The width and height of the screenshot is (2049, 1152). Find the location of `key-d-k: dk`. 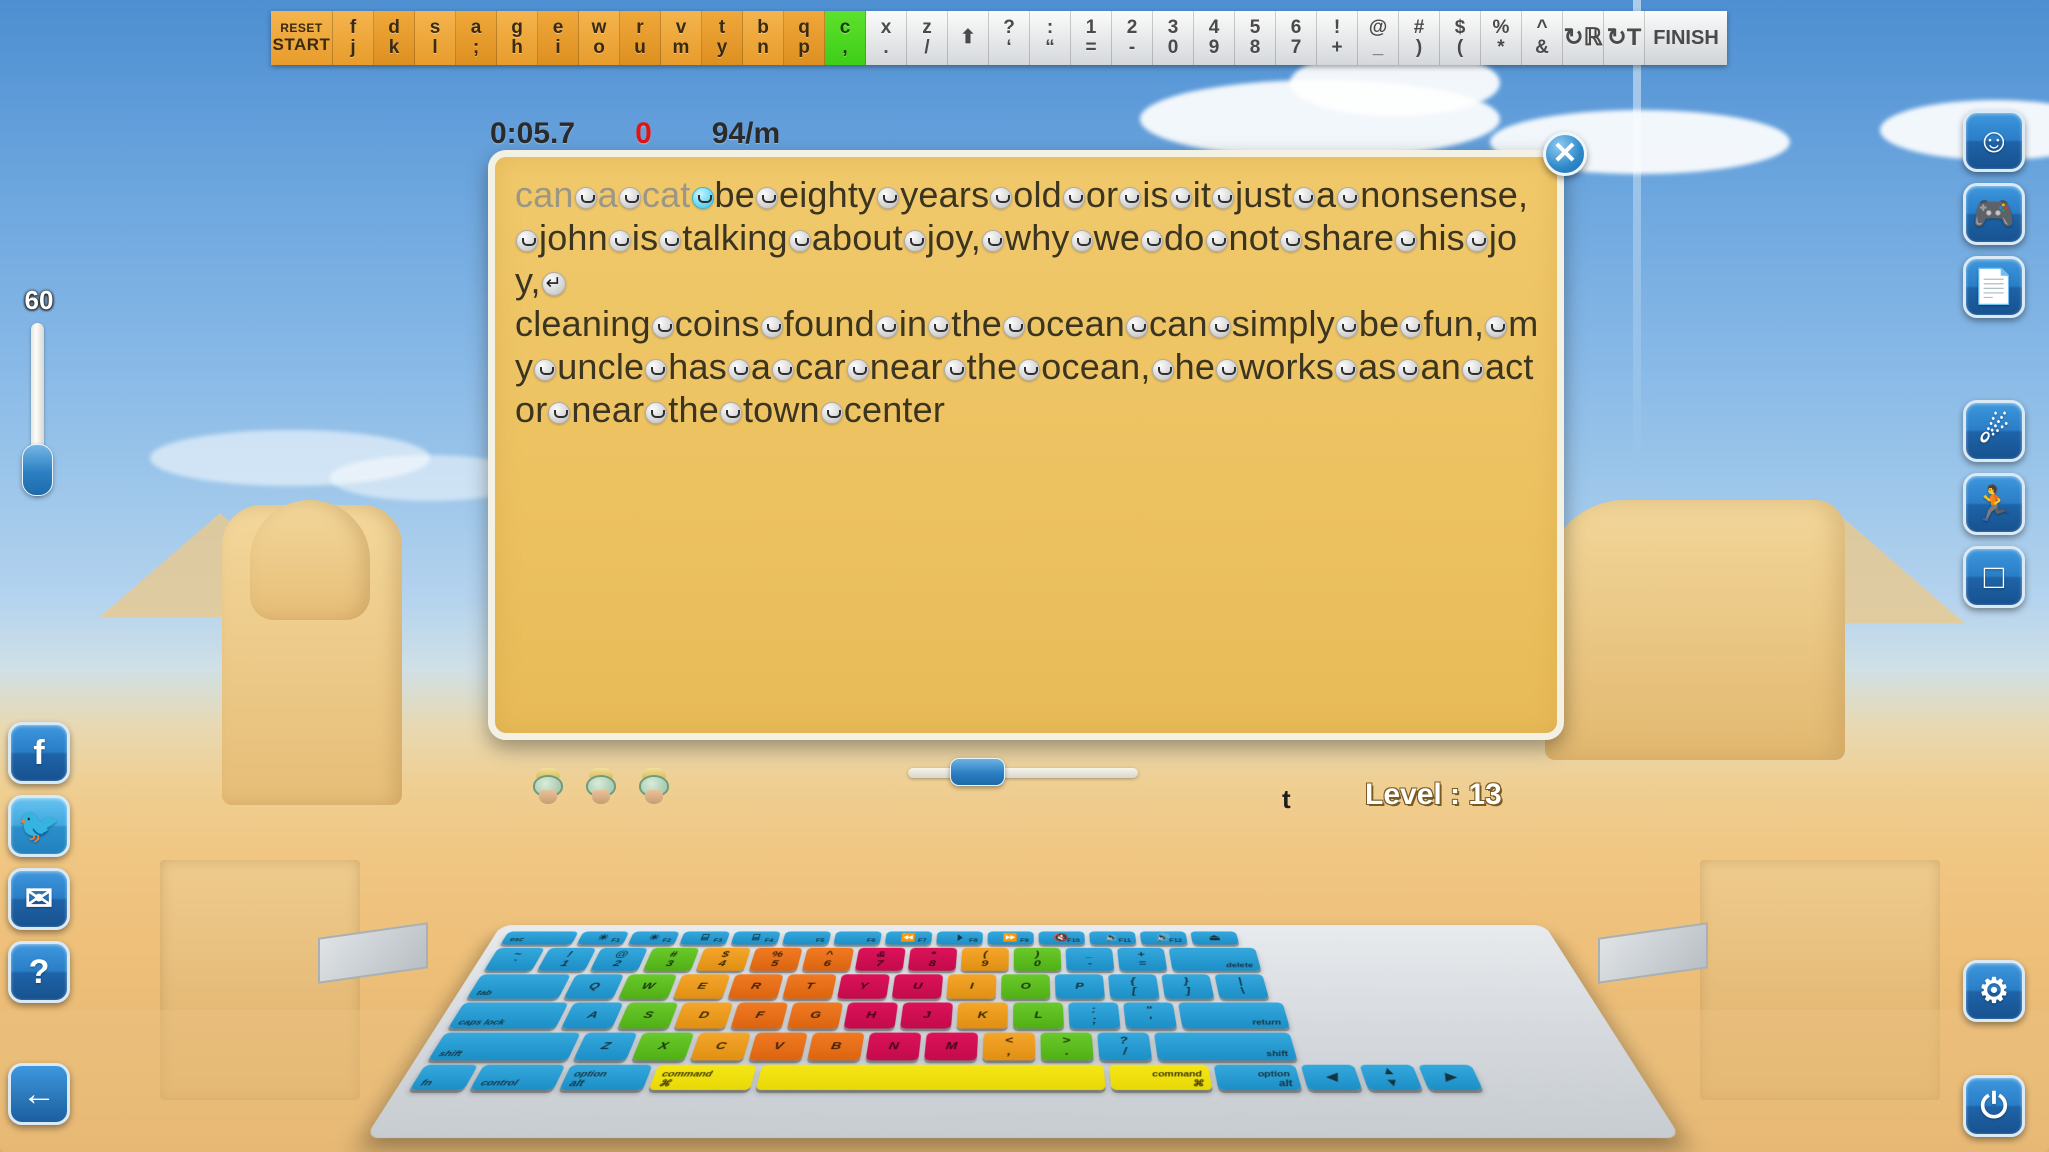

key-d-k: dk is located at coordinates (394, 38).